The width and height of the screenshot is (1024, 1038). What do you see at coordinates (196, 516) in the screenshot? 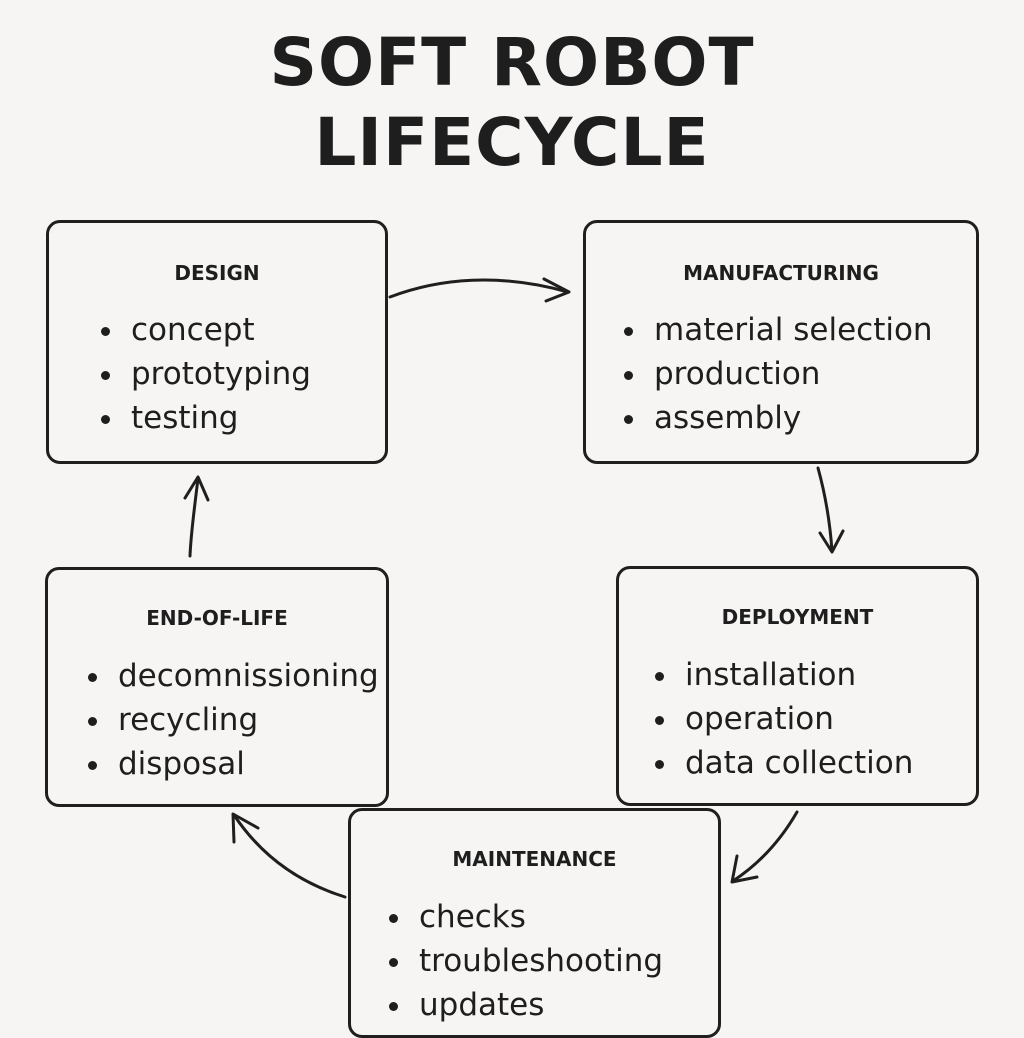
I see `arrow-end-of-life-to-design` at bounding box center [196, 516].